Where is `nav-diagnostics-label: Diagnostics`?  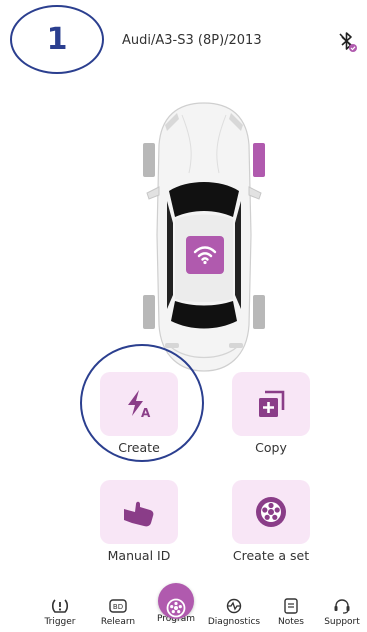 nav-diagnostics-label: Diagnostics is located at coordinates (234, 622).